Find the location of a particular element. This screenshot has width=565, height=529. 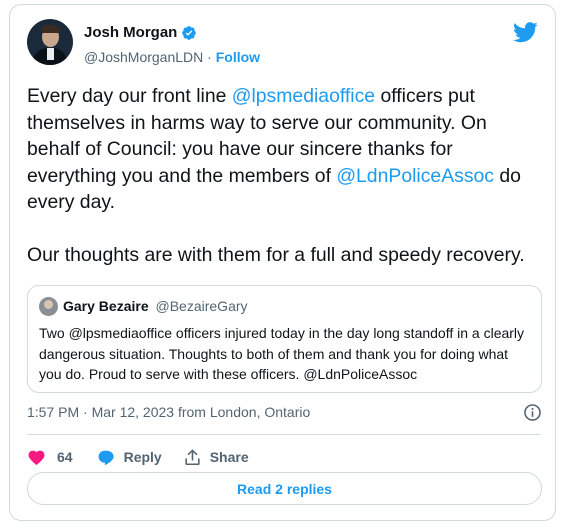

quoted-author-row: Gary Bezaire @BezaireGary is located at coordinates (155, 306).